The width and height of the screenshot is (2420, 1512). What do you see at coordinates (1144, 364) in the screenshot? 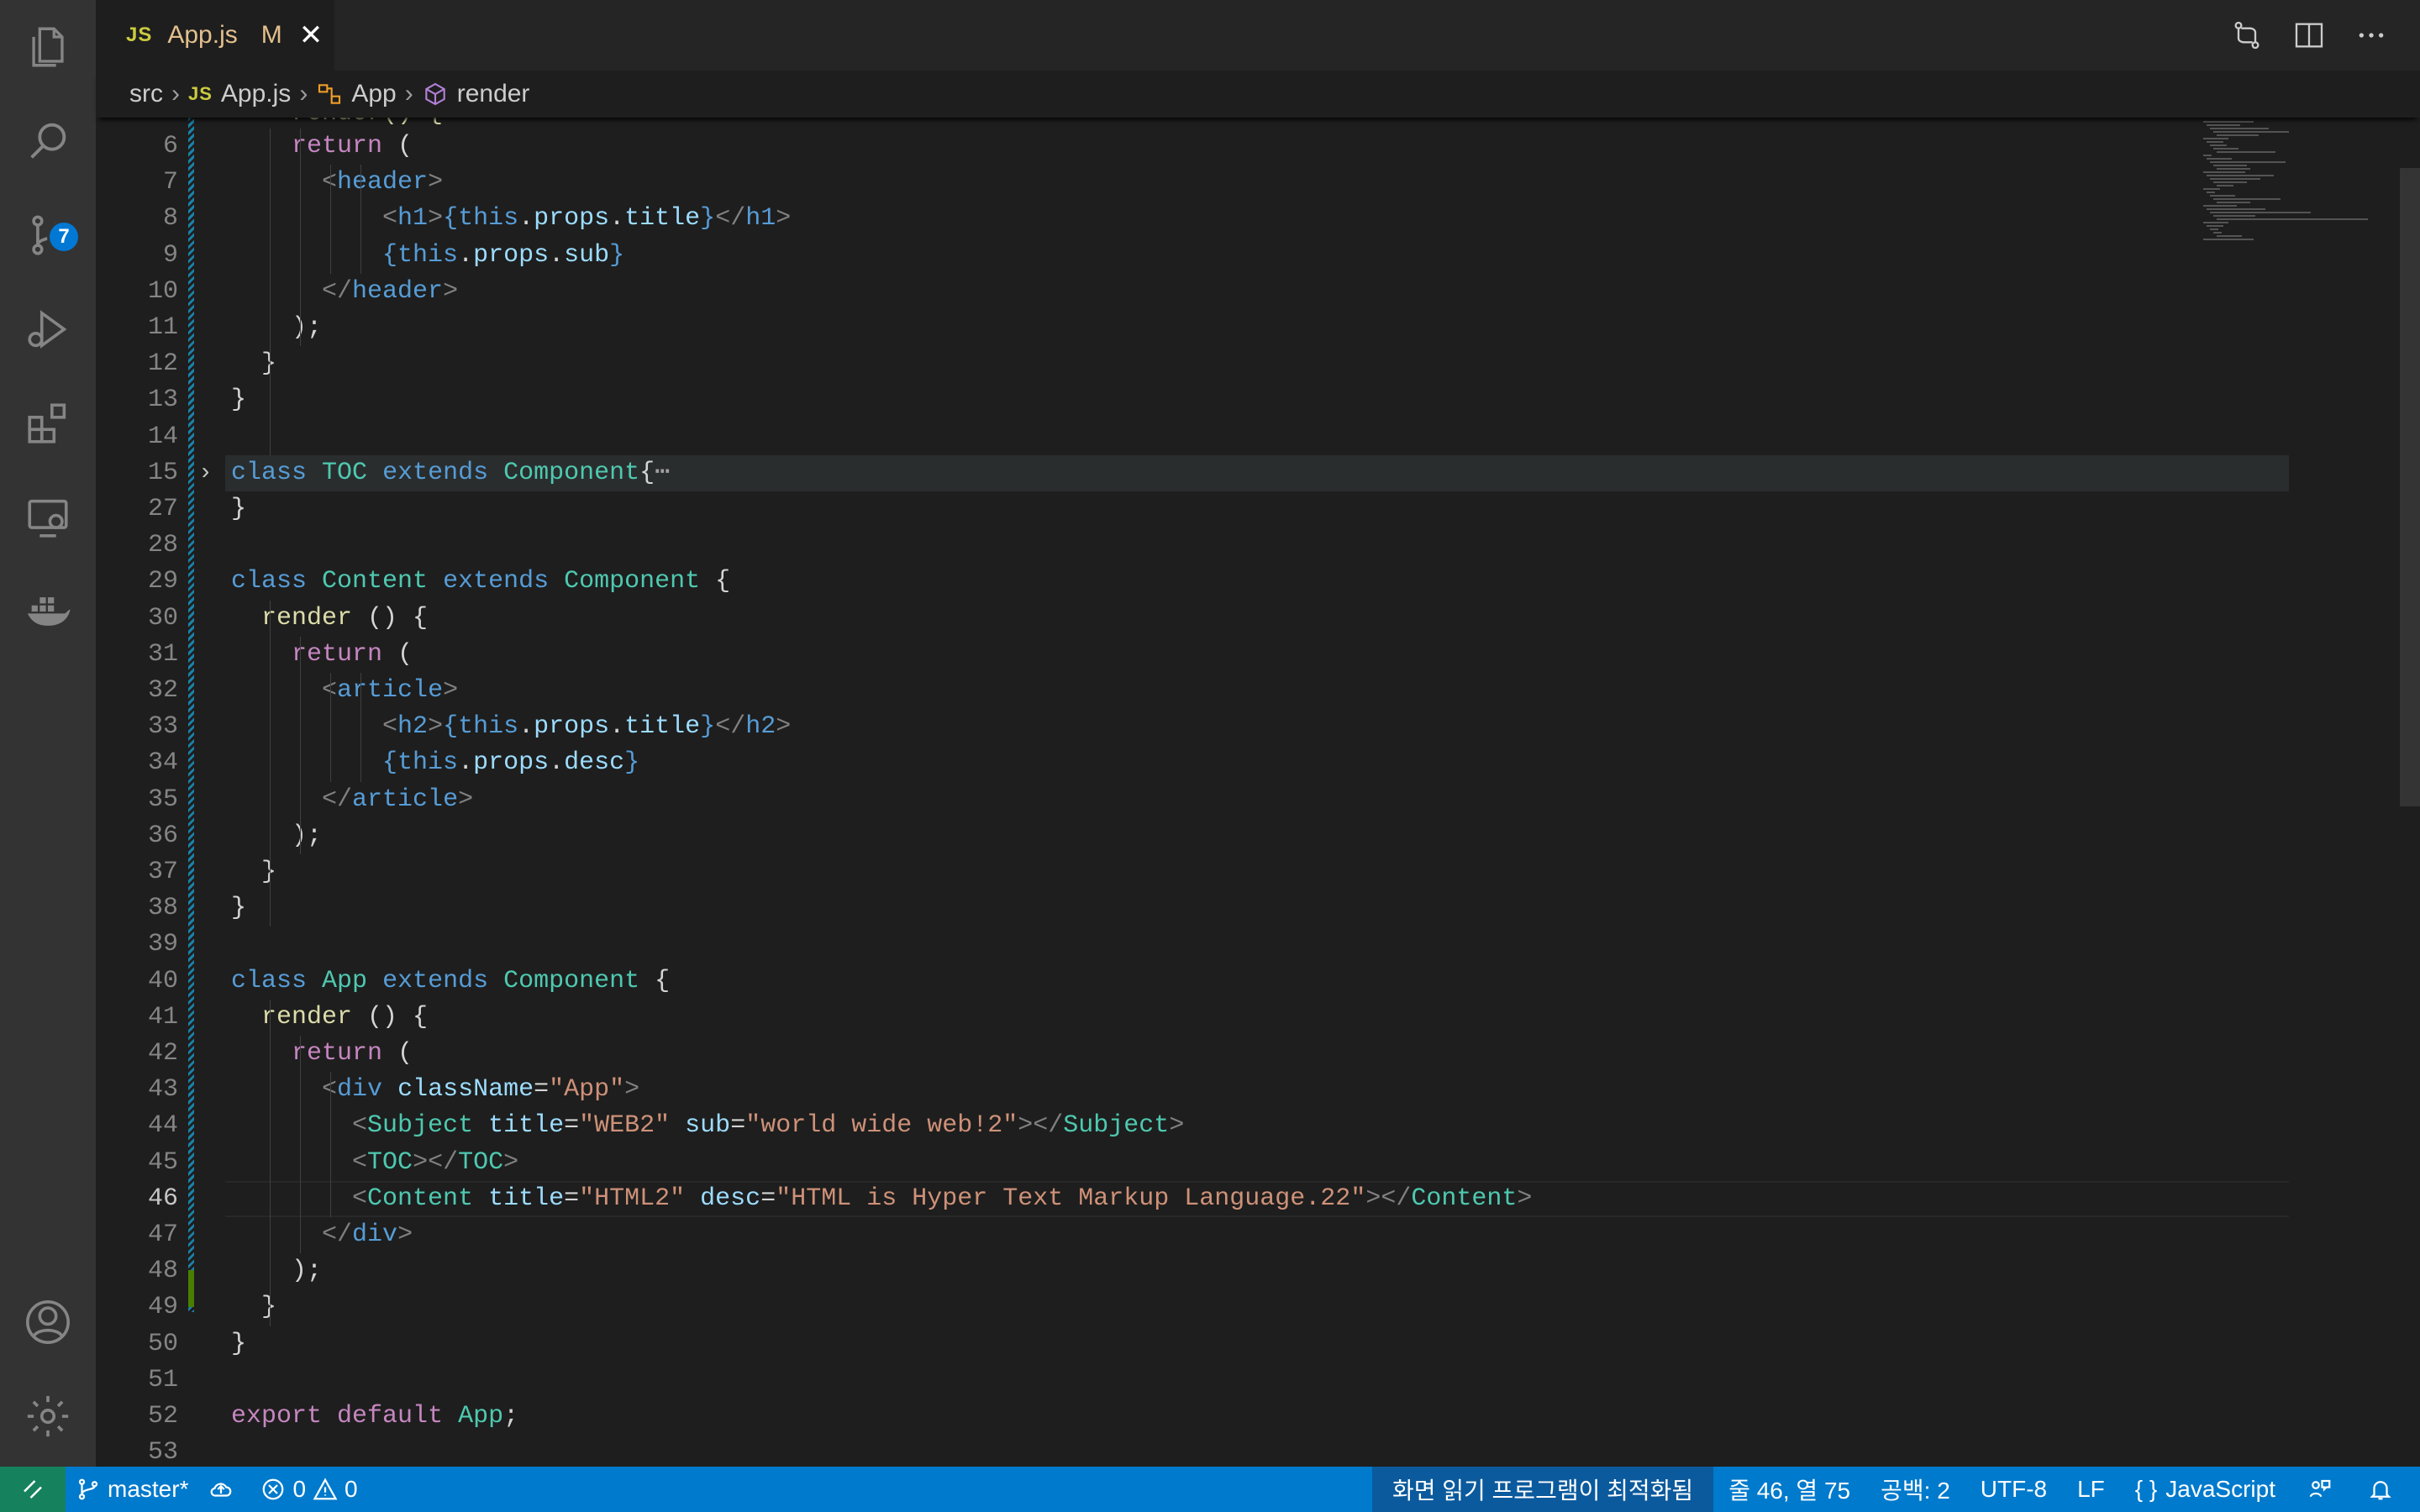
I see `code-line: 12 }` at bounding box center [1144, 364].